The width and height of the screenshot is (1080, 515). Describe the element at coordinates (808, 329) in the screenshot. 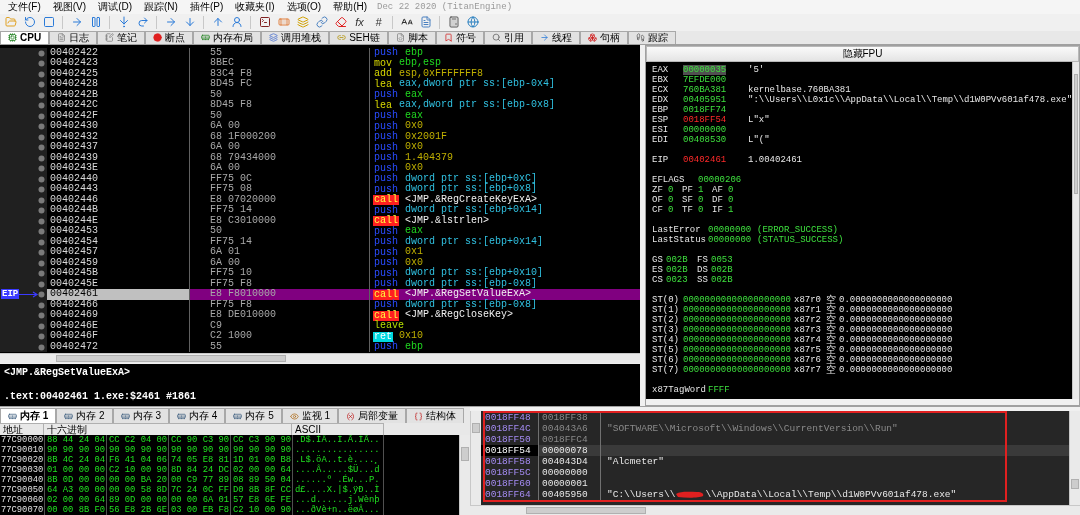

I see `register-alias: x87r3` at that location.